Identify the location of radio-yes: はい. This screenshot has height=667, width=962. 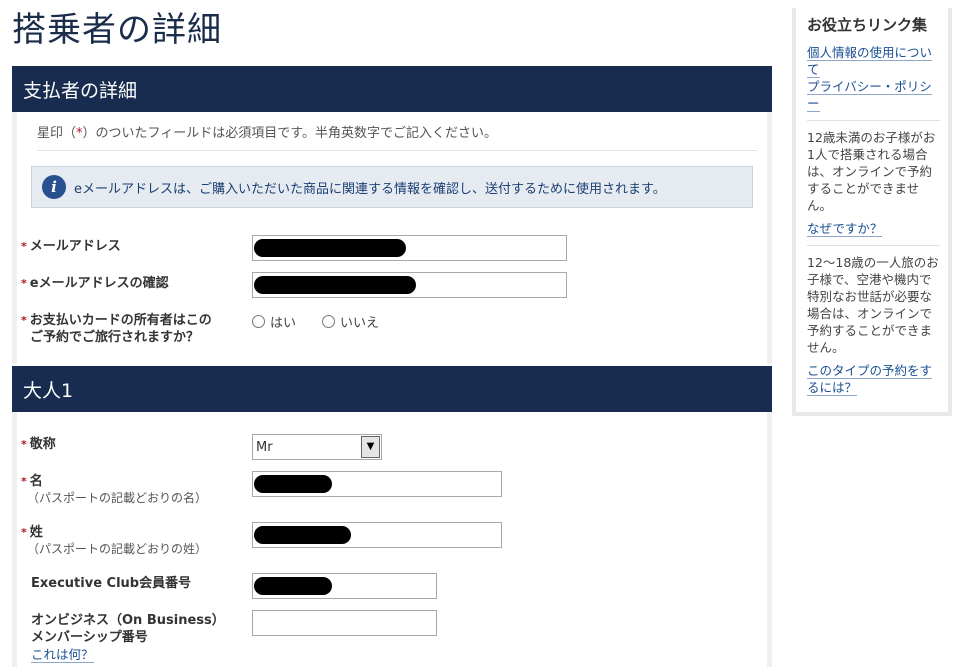
(274, 321).